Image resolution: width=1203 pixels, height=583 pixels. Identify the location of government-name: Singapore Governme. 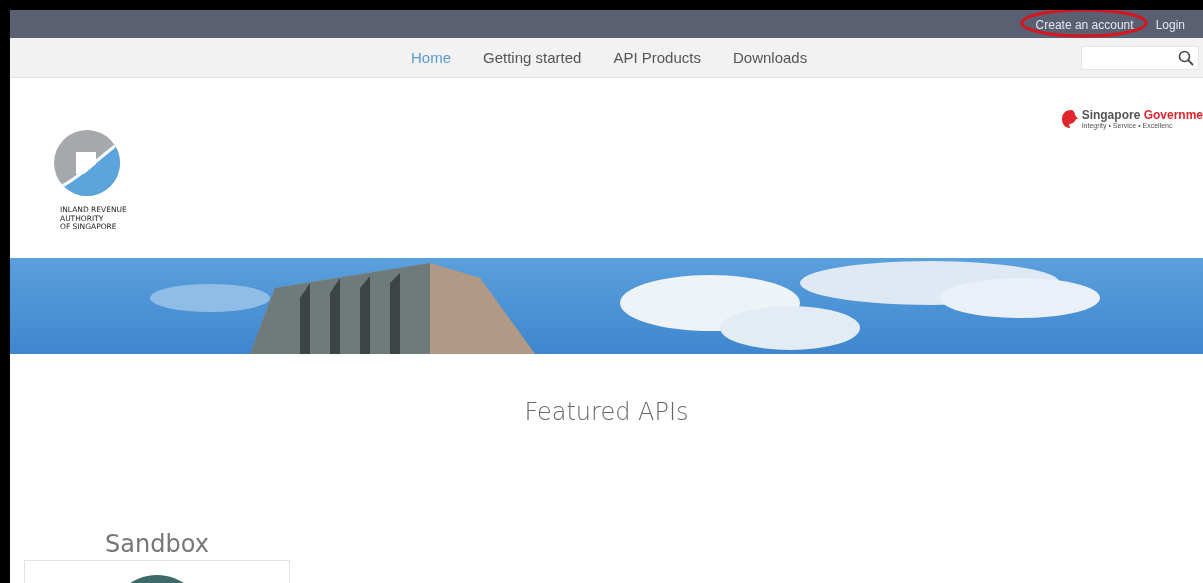
(1142, 115).